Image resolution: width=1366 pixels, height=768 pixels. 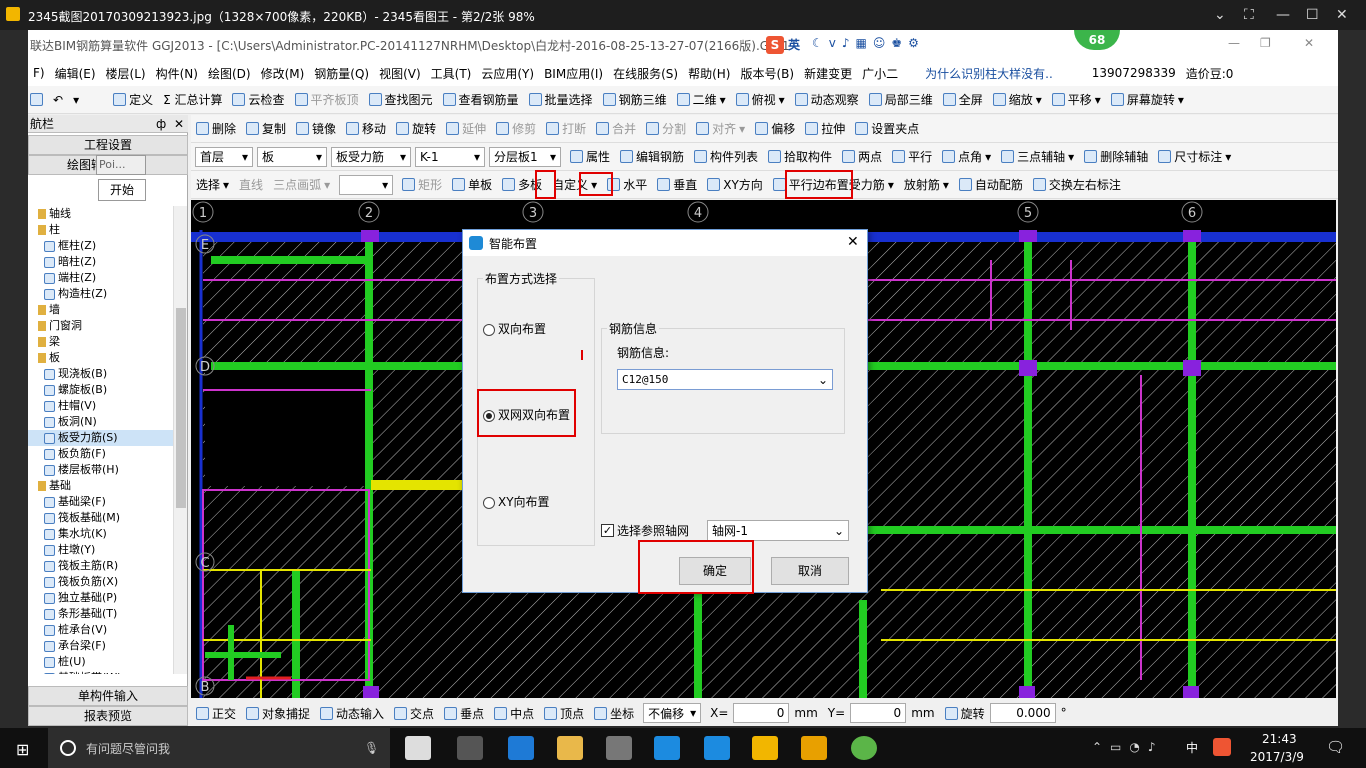 I want to click on menu-item: 楼层(L), so click(x=126, y=73).